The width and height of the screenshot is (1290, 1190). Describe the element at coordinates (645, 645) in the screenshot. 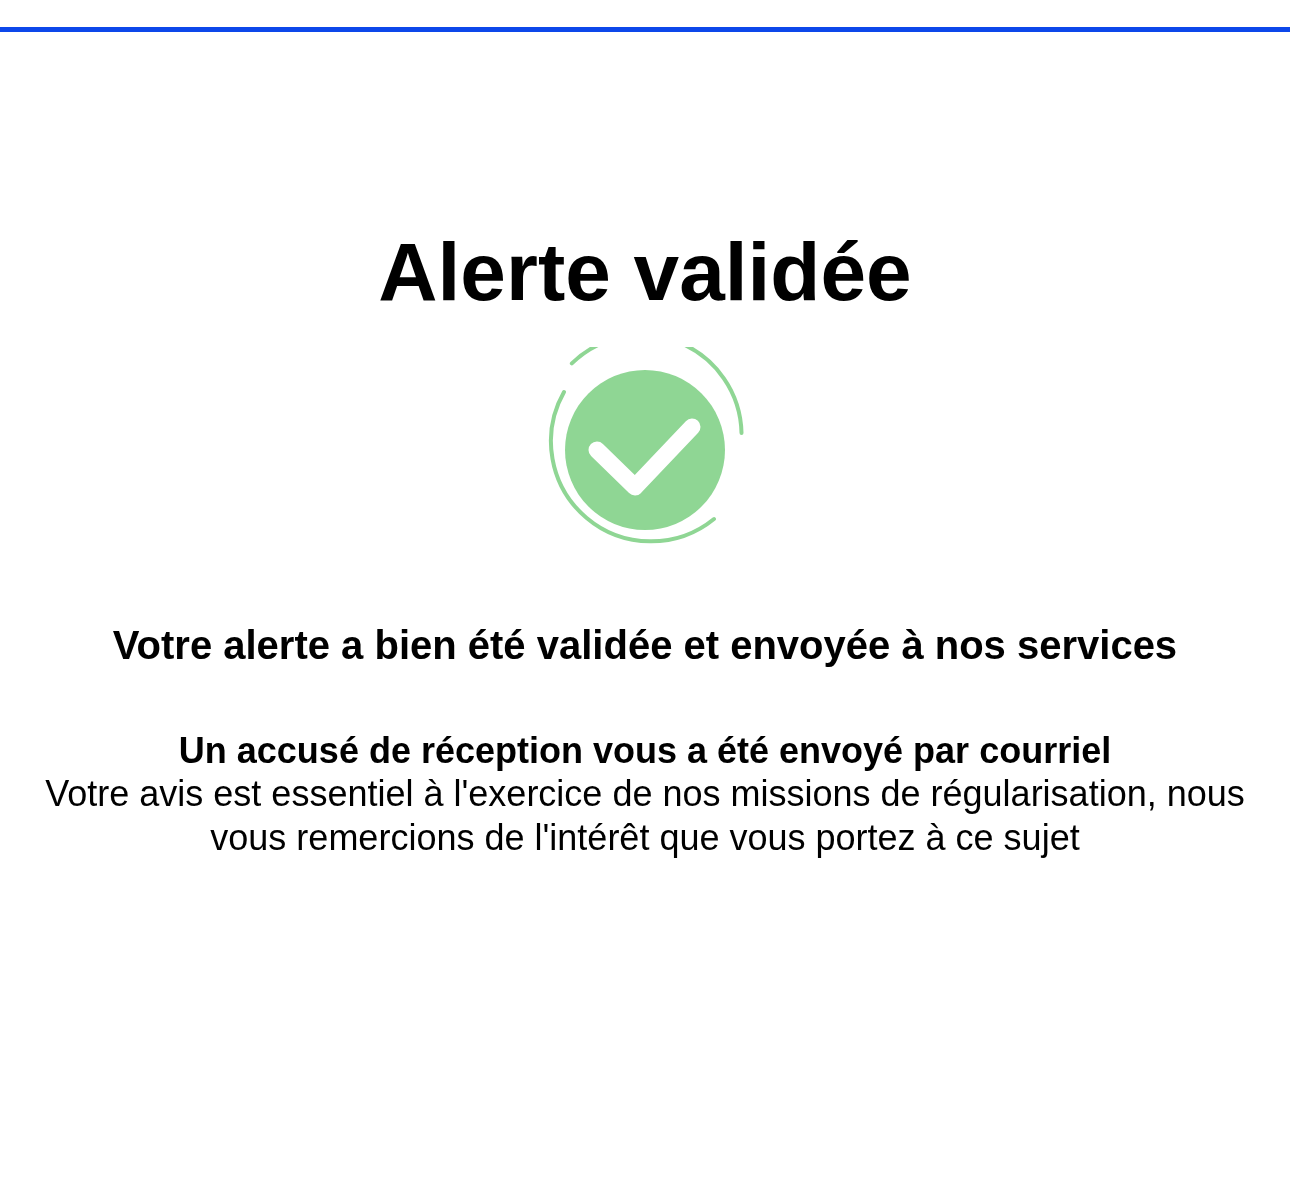

I see `confirmation-heading: Votre alerte a bien été validée et envoyée à nos services` at that location.